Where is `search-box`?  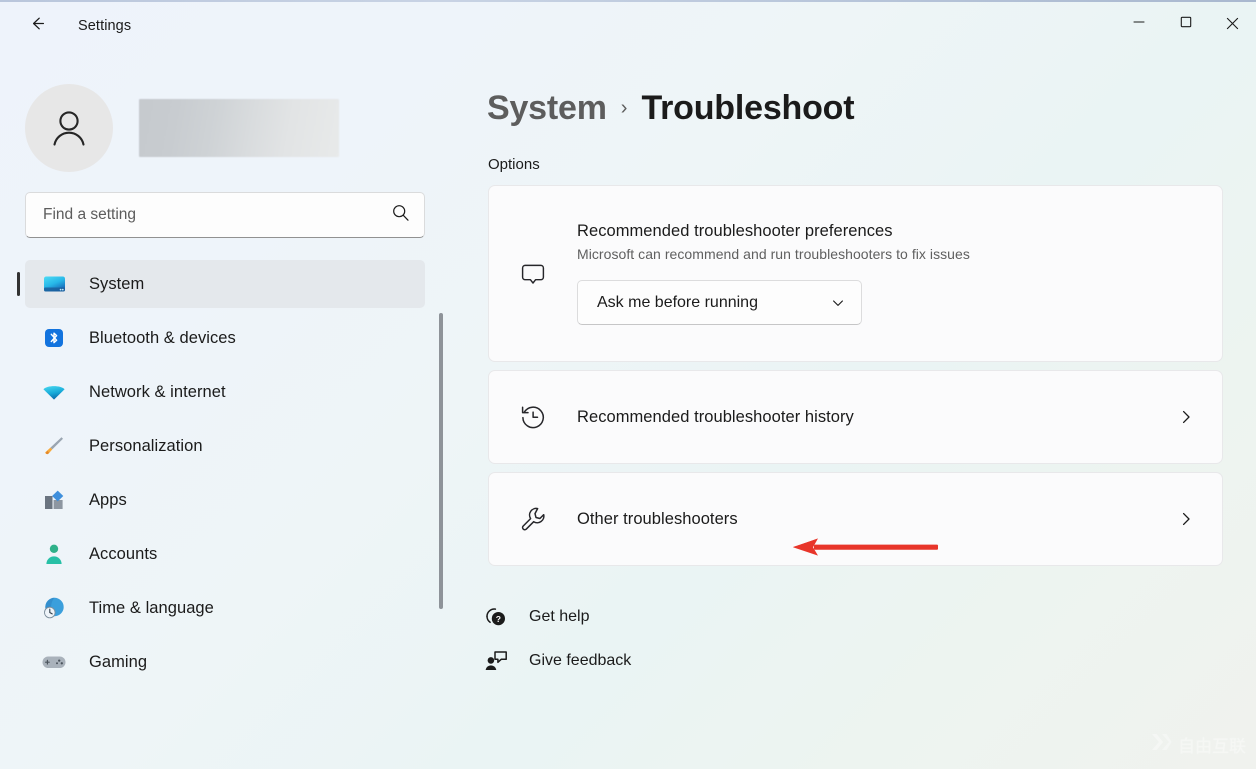 search-box is located at coordinates (225, 215).